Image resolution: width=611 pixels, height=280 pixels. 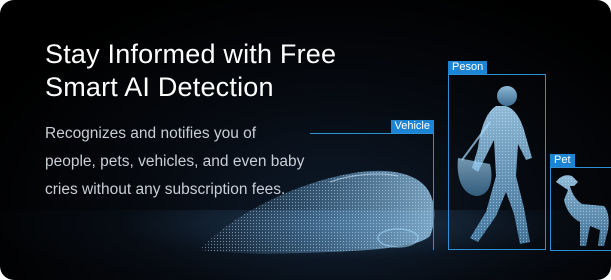 What do you see at coordinates (468, 67) in the screenshot?
I see `person-detection-label: Peson` at bounding box center [468, 67].